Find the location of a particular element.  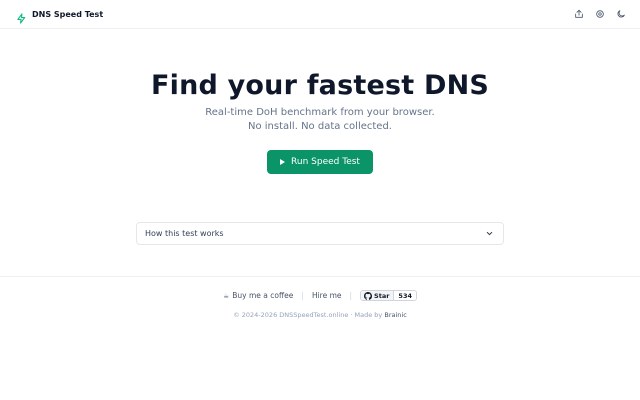

maker-link: Brainic is located at coordinates (395, 315).